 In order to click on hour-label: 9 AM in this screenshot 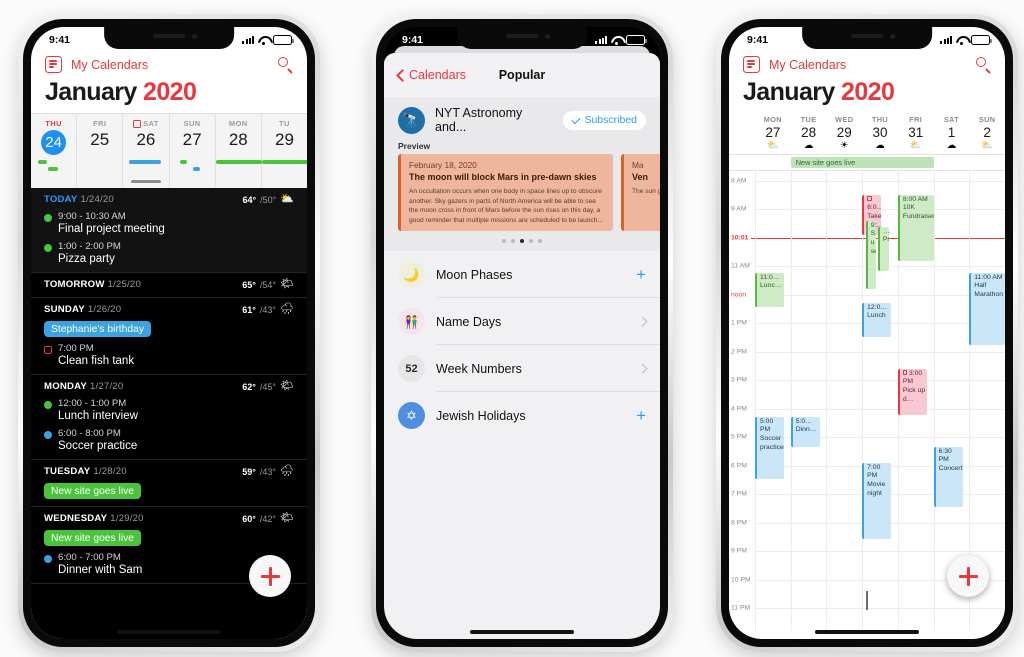, I will do `click(739, 209)`.